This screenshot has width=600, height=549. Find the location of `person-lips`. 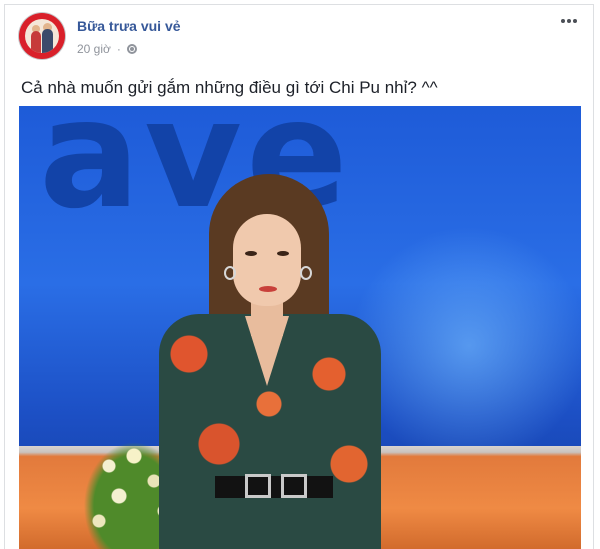

person-lips is located at coordinates (268, 289).